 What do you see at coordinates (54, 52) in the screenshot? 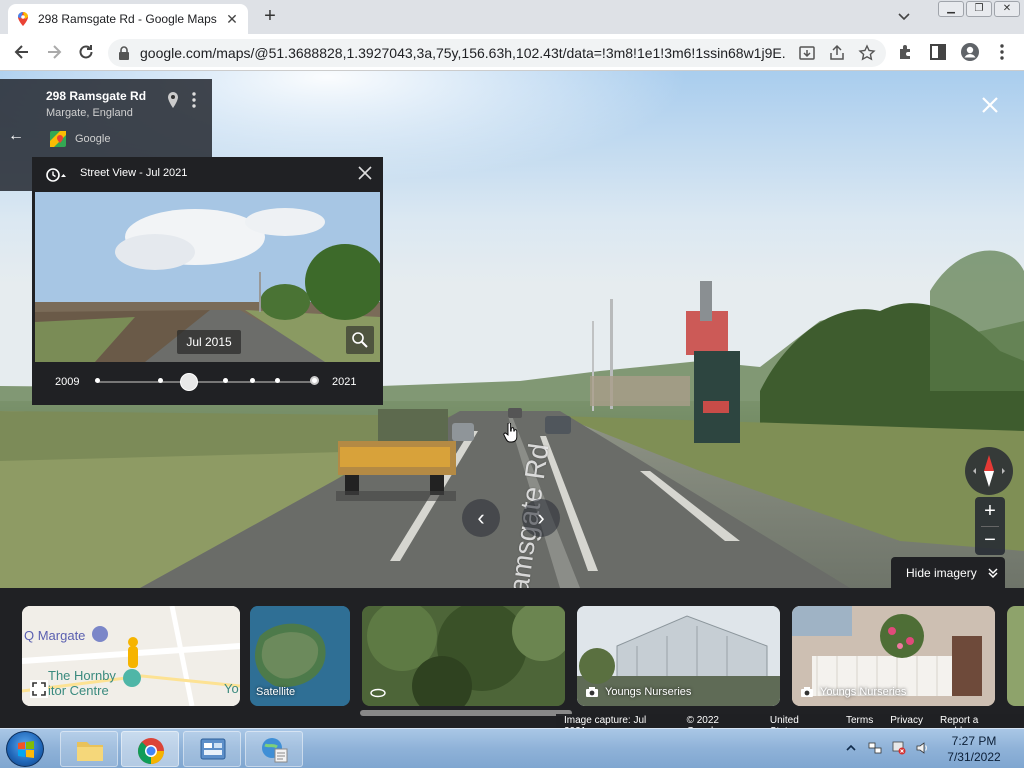
I see `forward-arrow-icon` at bounding box center [54, 52].